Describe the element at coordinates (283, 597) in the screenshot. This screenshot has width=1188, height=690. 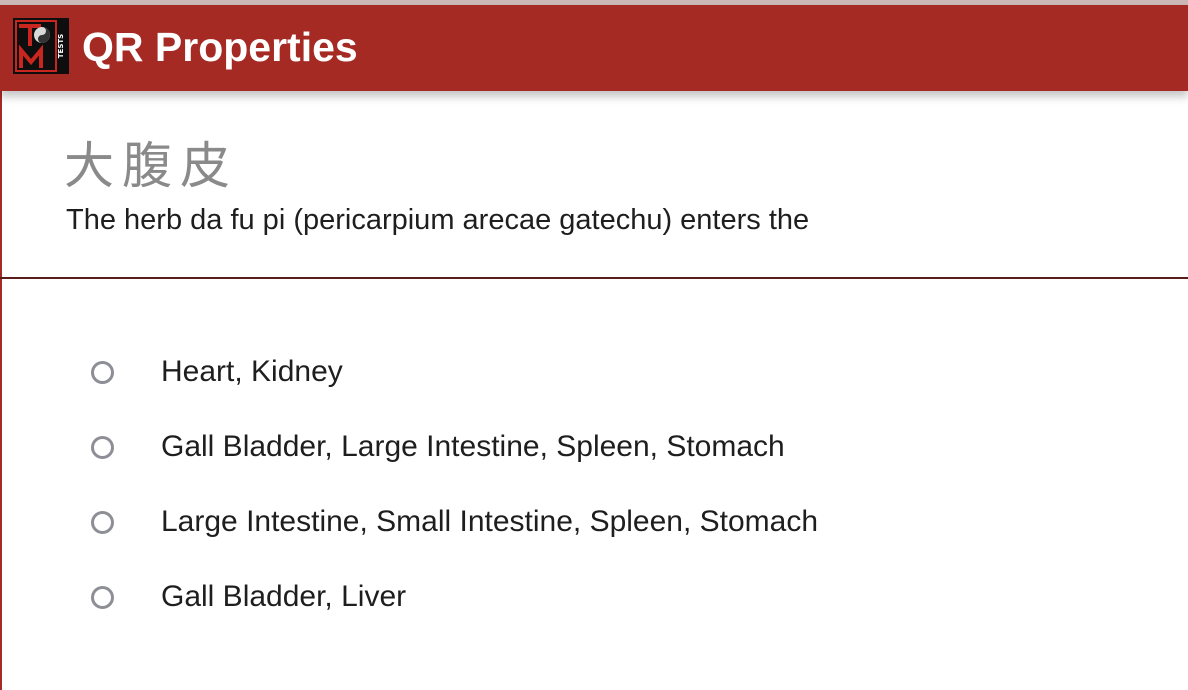
I see `option-label: Gall Bladder, Liver` at that location.